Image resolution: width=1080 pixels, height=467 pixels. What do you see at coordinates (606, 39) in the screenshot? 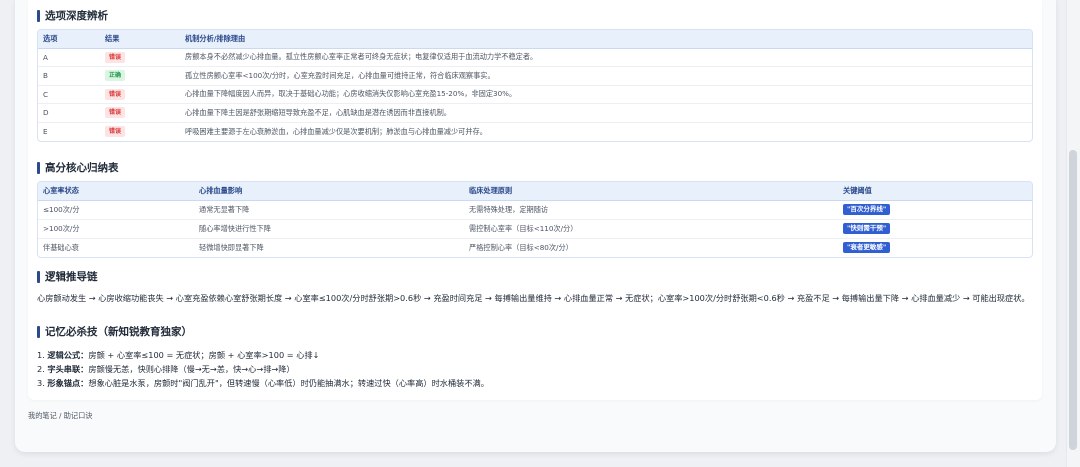
I see `analysis-header-reason: 机制分析/排除理由` at bounding box center [606, 39].